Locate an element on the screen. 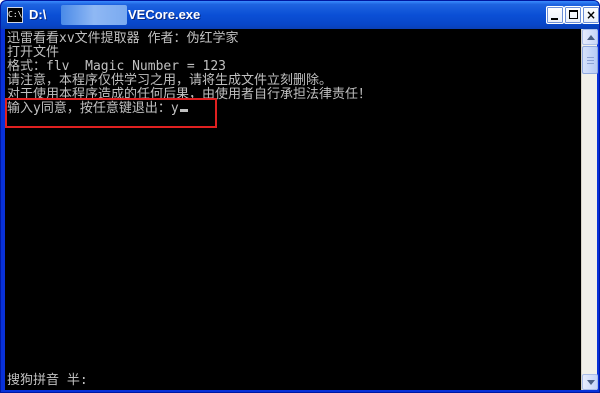 The image size is (600, 393). vertical-scrollbar is located at coordinates (589, 209).